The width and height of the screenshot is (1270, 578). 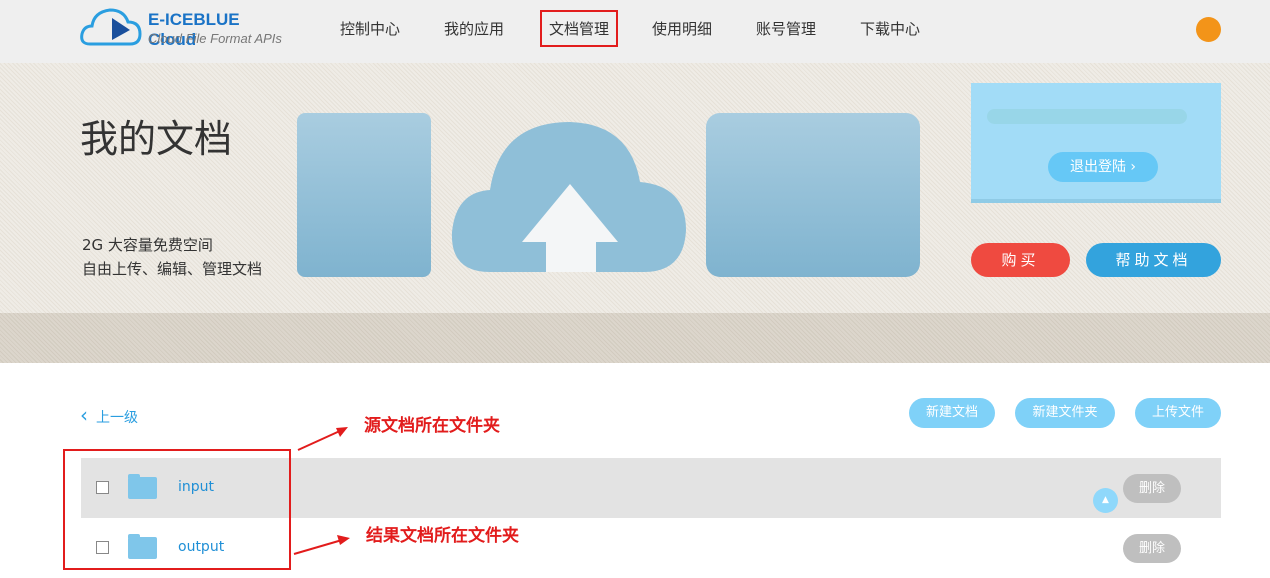 I want to click on folder-illustration-icon, so click(x=813, y=195).